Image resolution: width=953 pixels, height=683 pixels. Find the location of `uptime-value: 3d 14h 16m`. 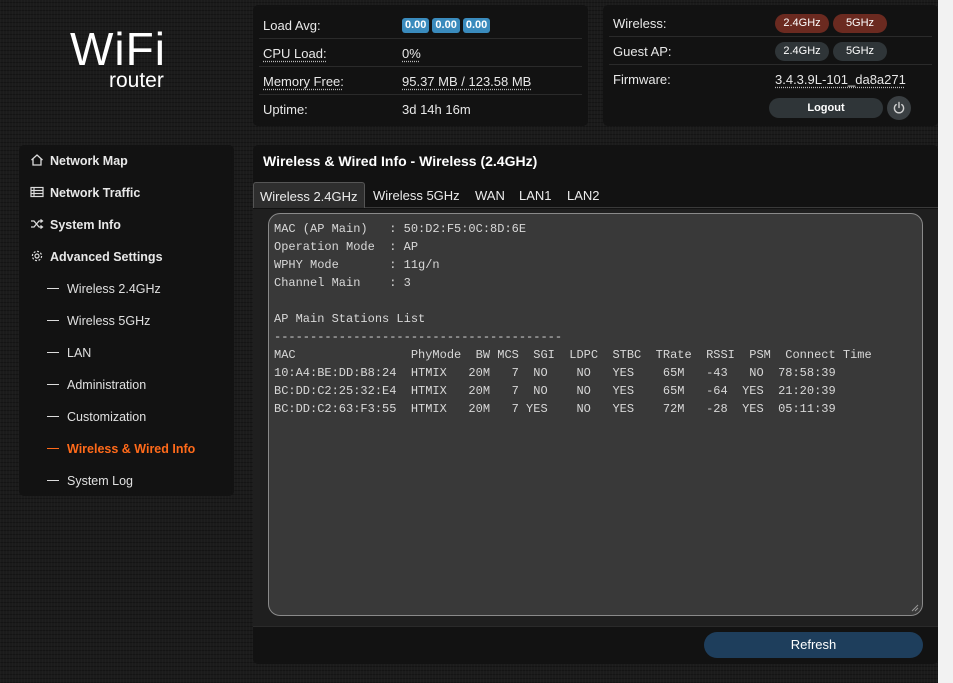

uptime-value: 3d 14h 16m is located at coordinates (436, 109).